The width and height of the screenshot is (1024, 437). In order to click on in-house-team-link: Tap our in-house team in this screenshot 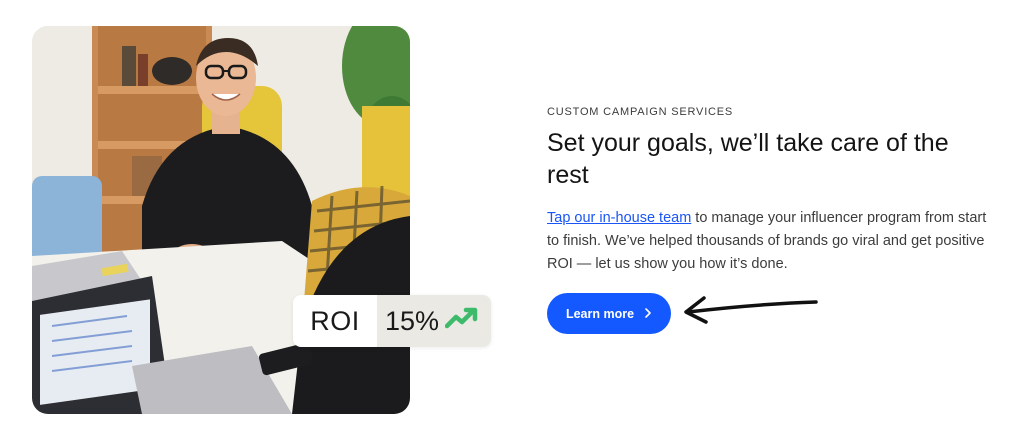, I will do `click(619, 218)`.